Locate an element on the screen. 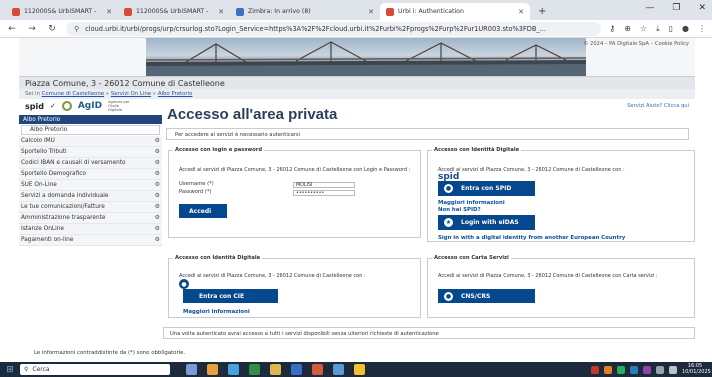  username-label: Username (*) is located at coordinates (196, 184).